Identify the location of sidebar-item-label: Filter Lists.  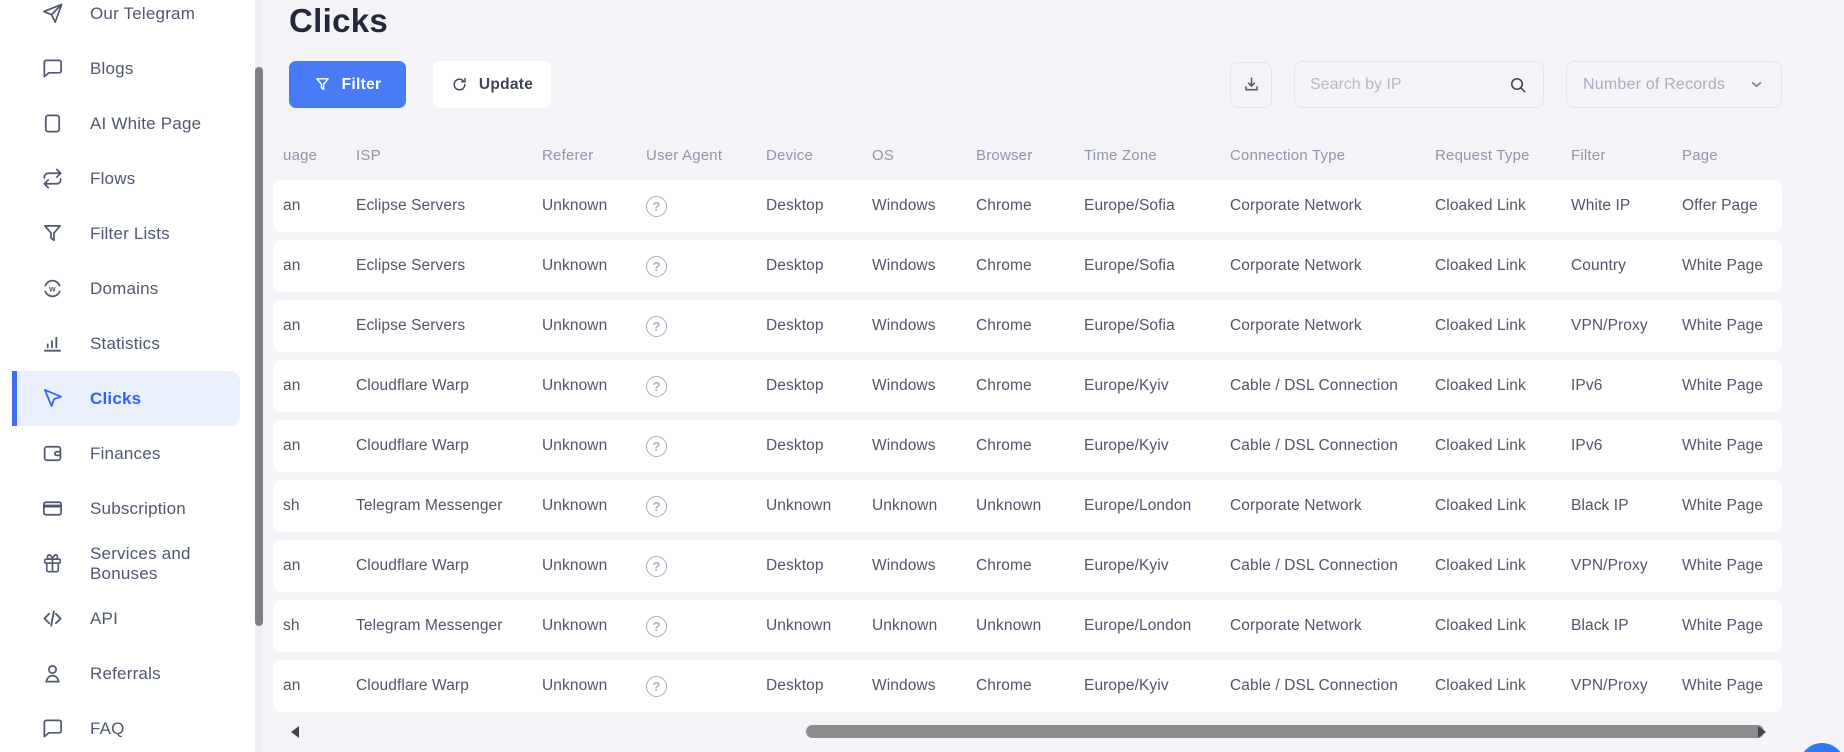
(130, 233).